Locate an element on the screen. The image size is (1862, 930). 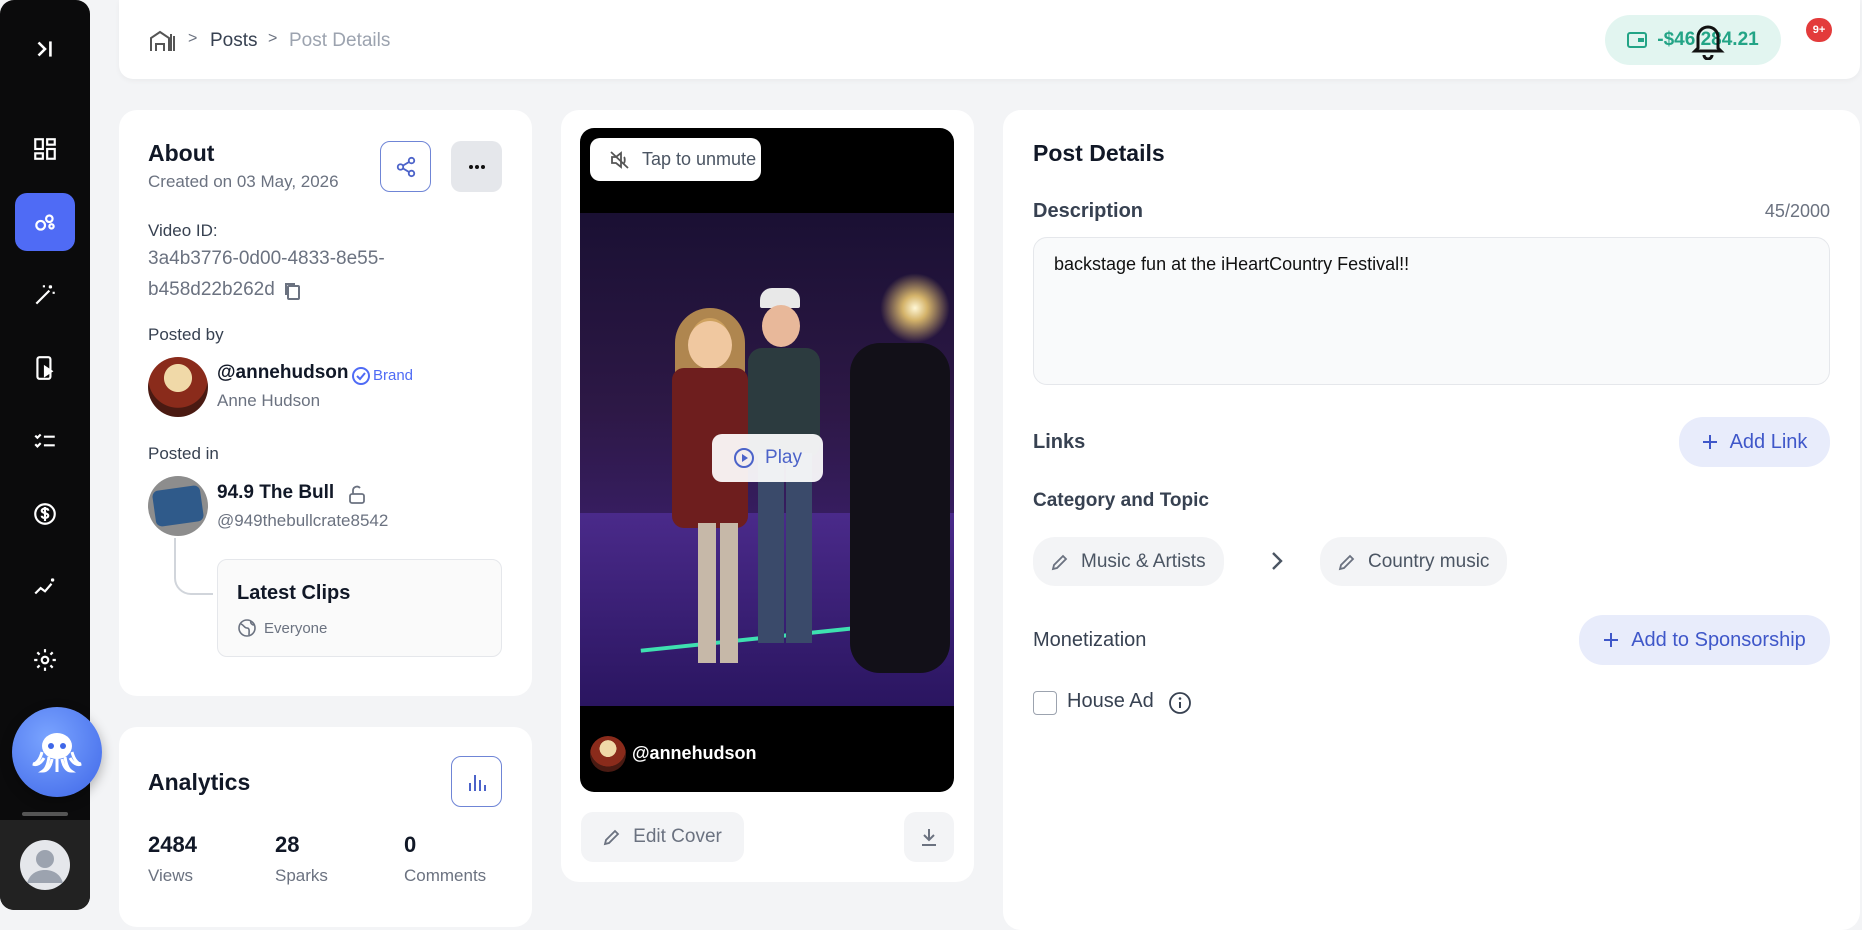
info-icon is located at coordinates (1180, 703).